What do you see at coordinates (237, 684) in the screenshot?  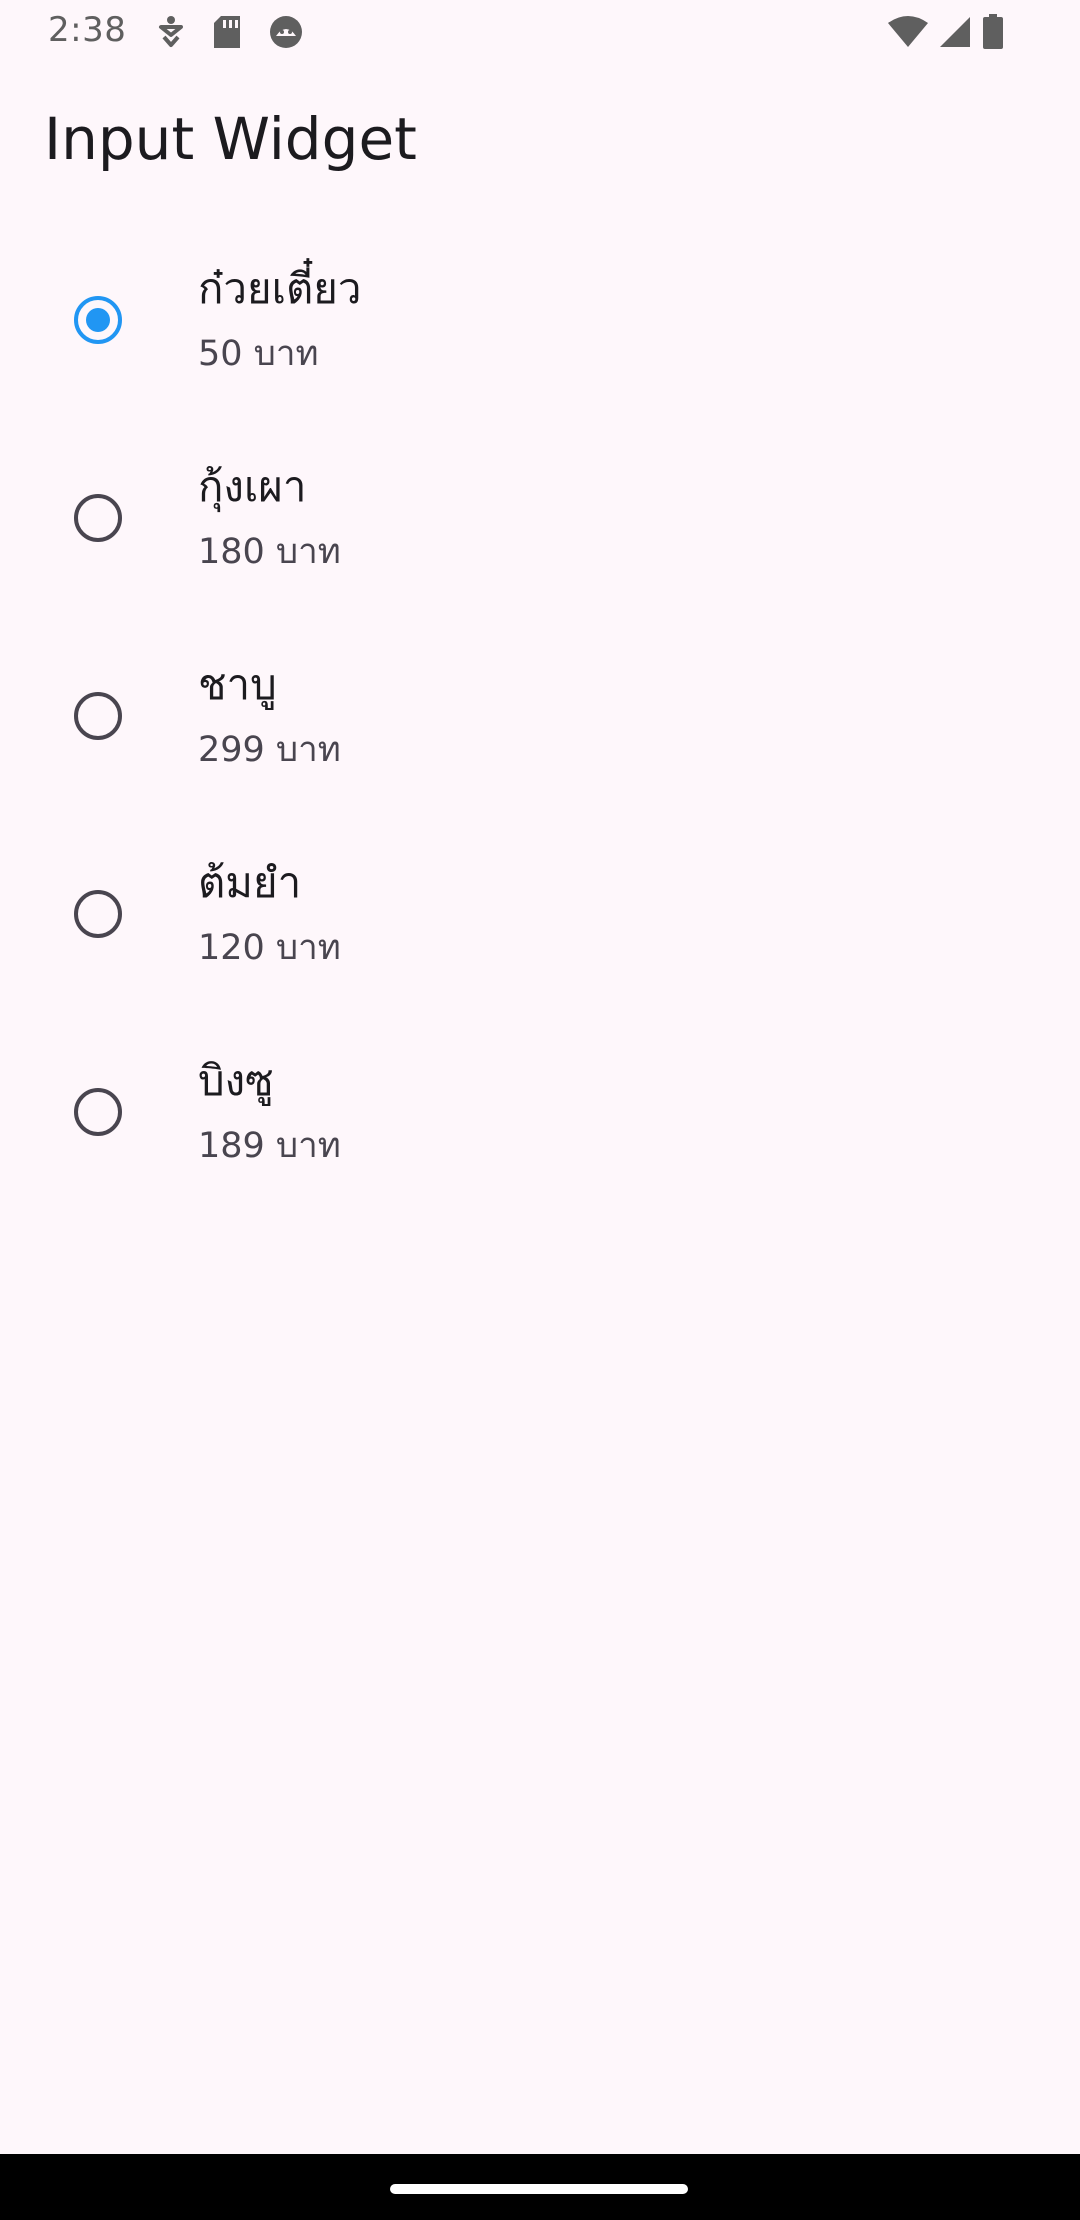 I see `item-name: ชาบู` at bounding box center [237, 684].